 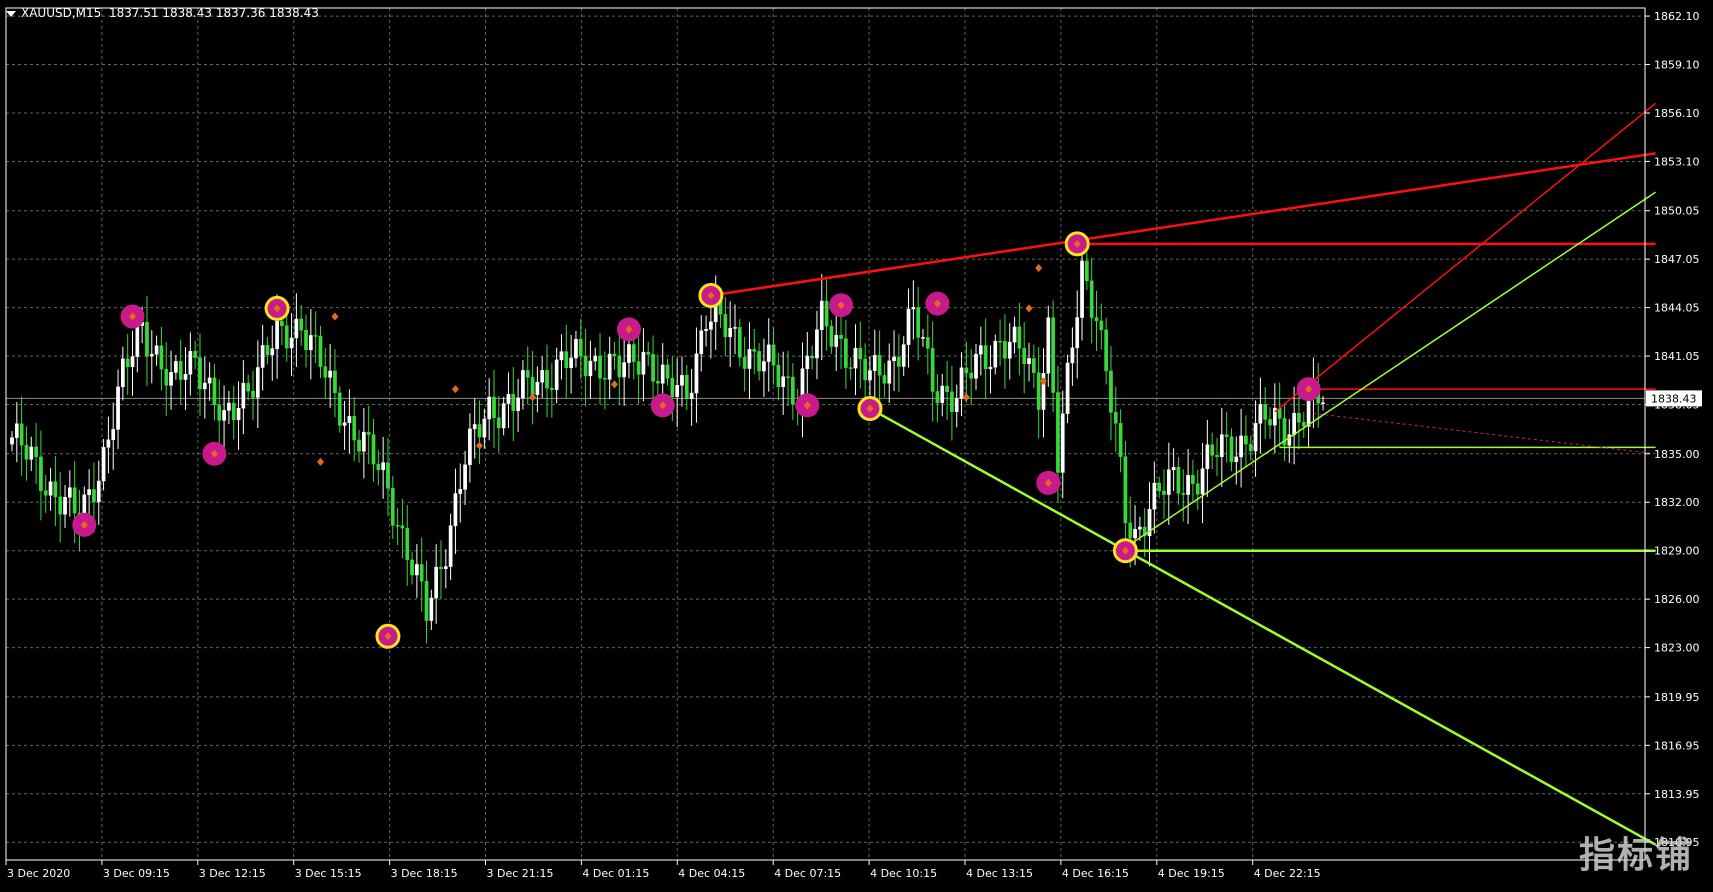 I want to click on time-tick-label: 3 Dec 12:15, so click(x=232, y=873).